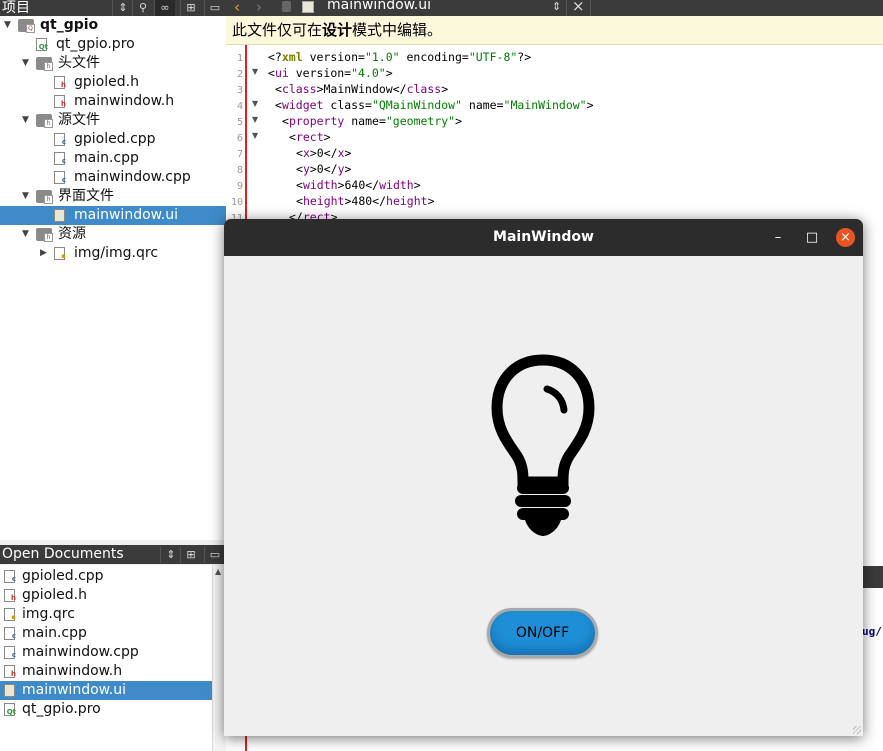  I want to click on open-document-label: qt_gpio.pro, so click(61, 709).